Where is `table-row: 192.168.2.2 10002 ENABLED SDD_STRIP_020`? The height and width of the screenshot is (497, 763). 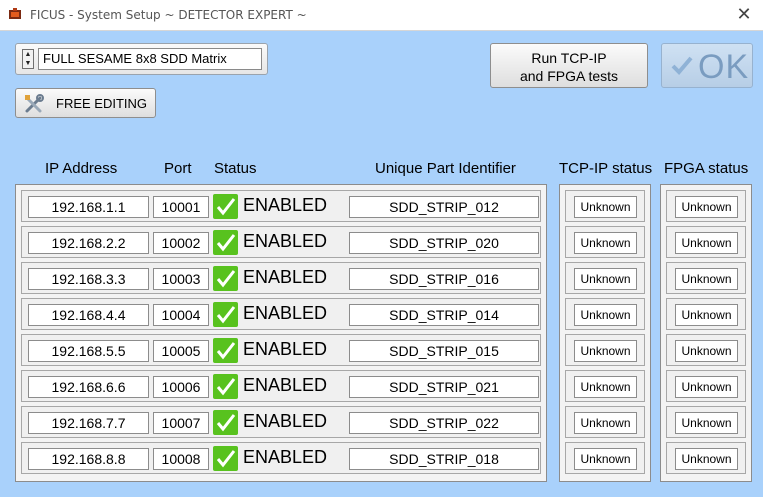 table-row: 192.168.2.2 10002 ENABLED SDD_STRIP_020 is located at coordinates (281, 242).